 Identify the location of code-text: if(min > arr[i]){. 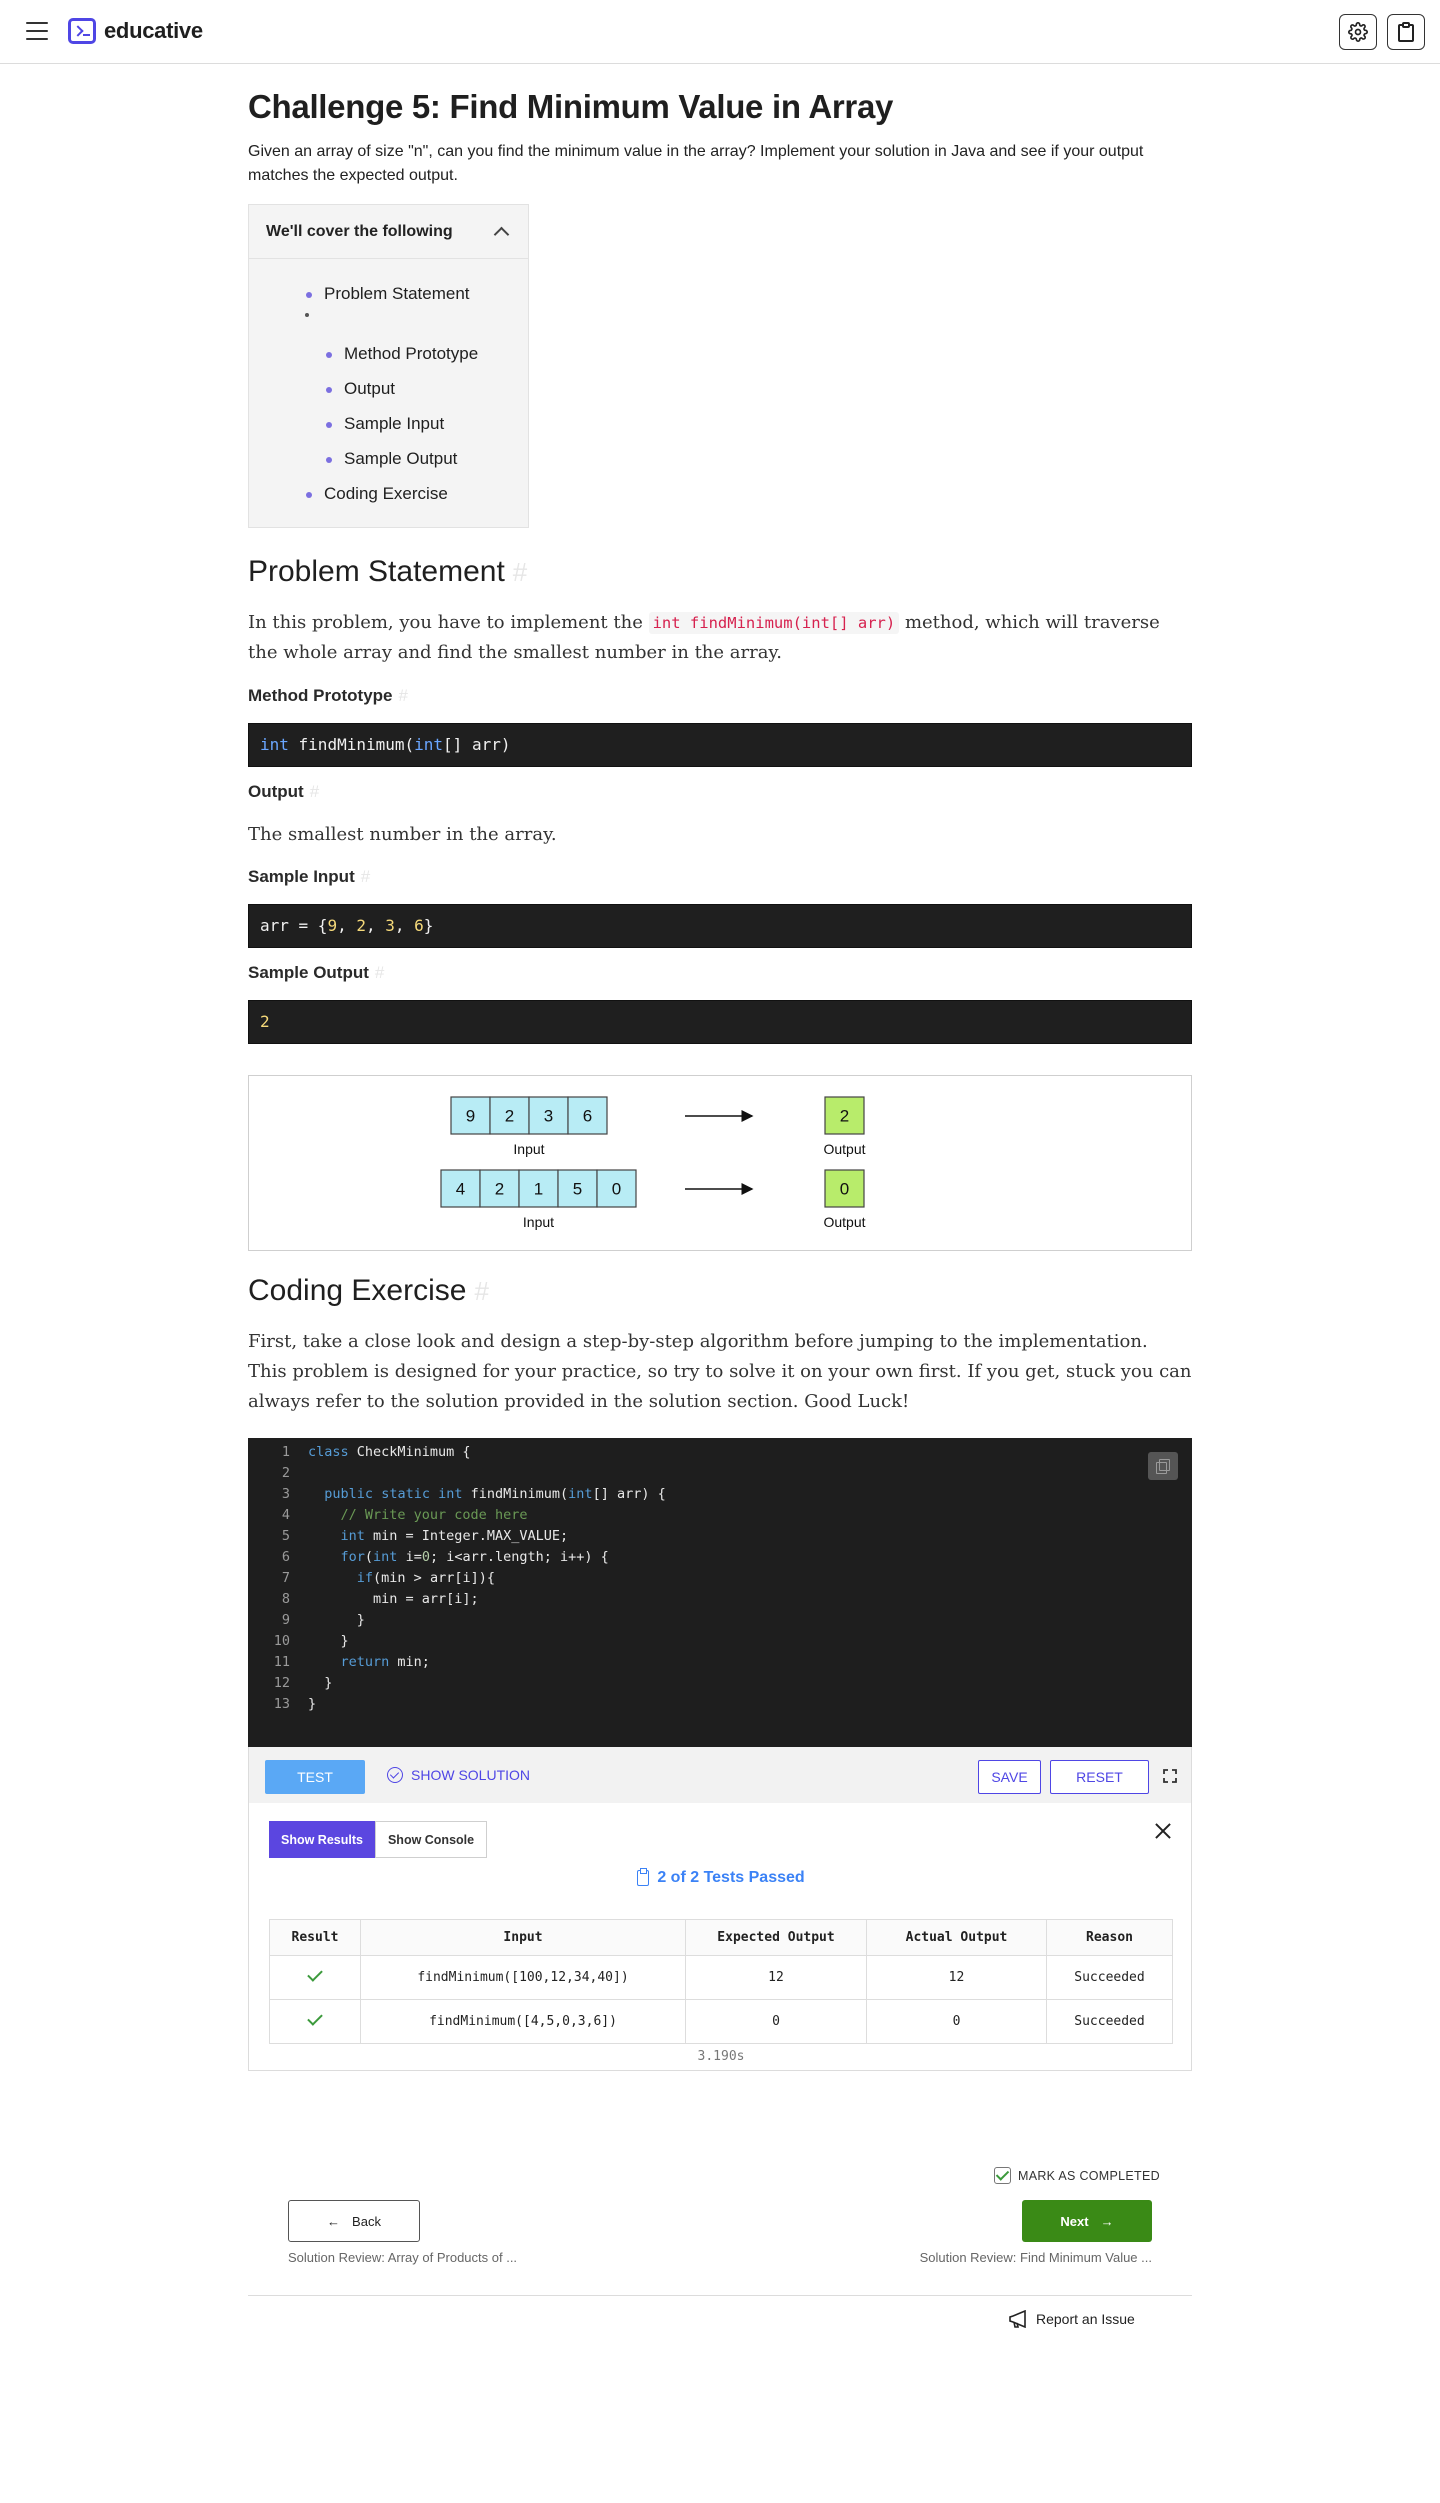
(425, 1578).